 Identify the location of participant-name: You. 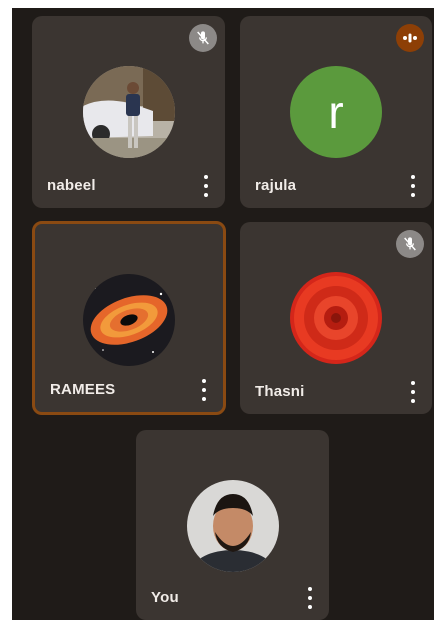
(165, 597).